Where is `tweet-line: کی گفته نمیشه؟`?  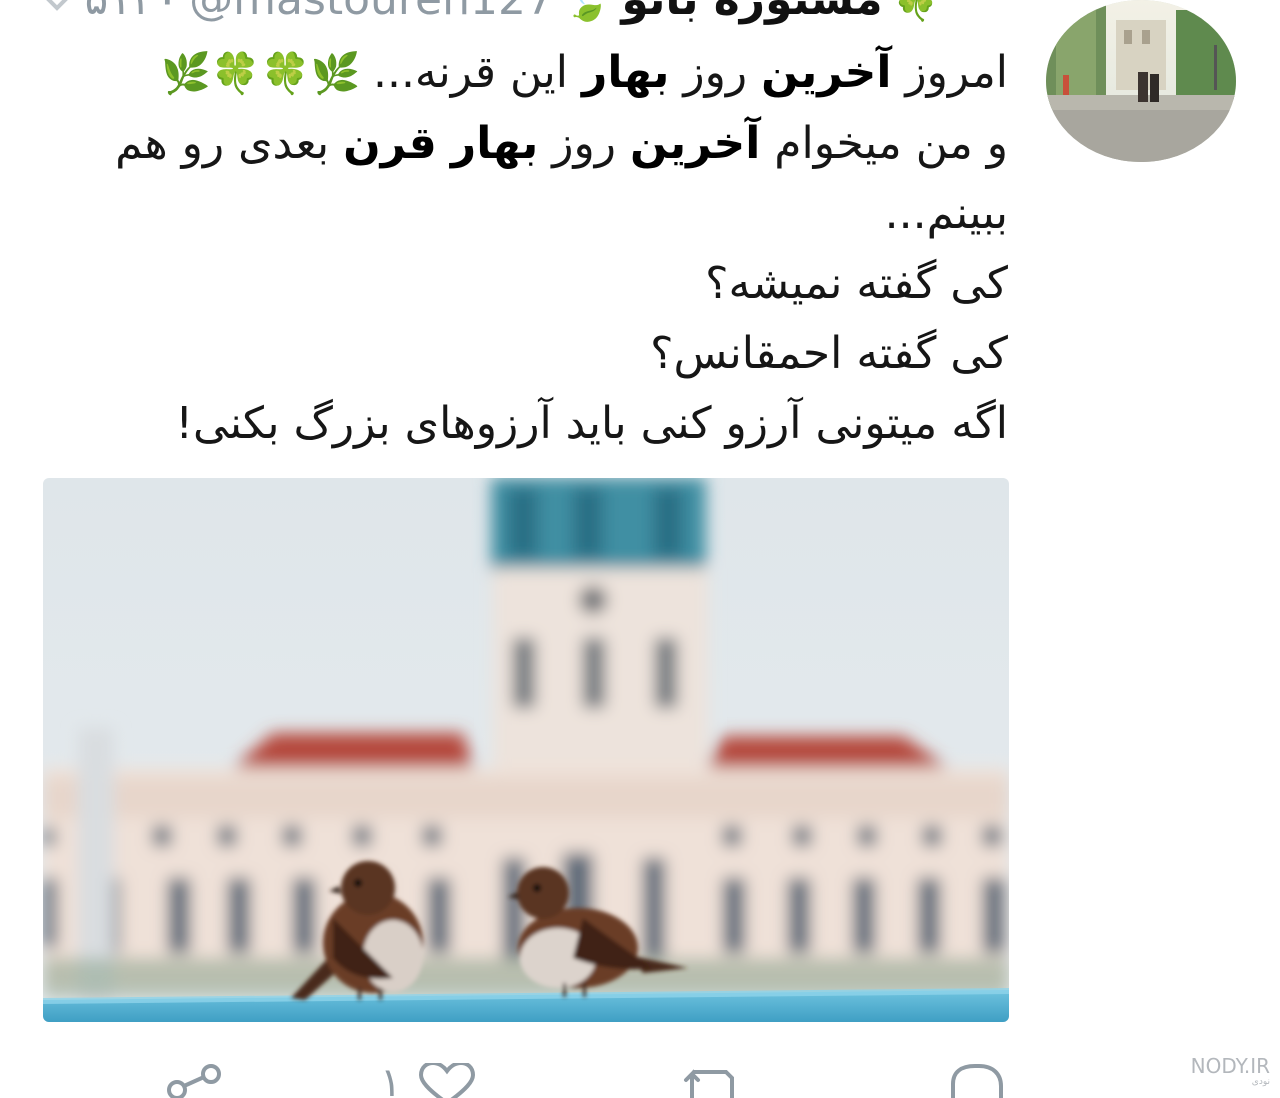 tweet-line: کی گفته نمیشه؟ is located at coordinates (569, 284).